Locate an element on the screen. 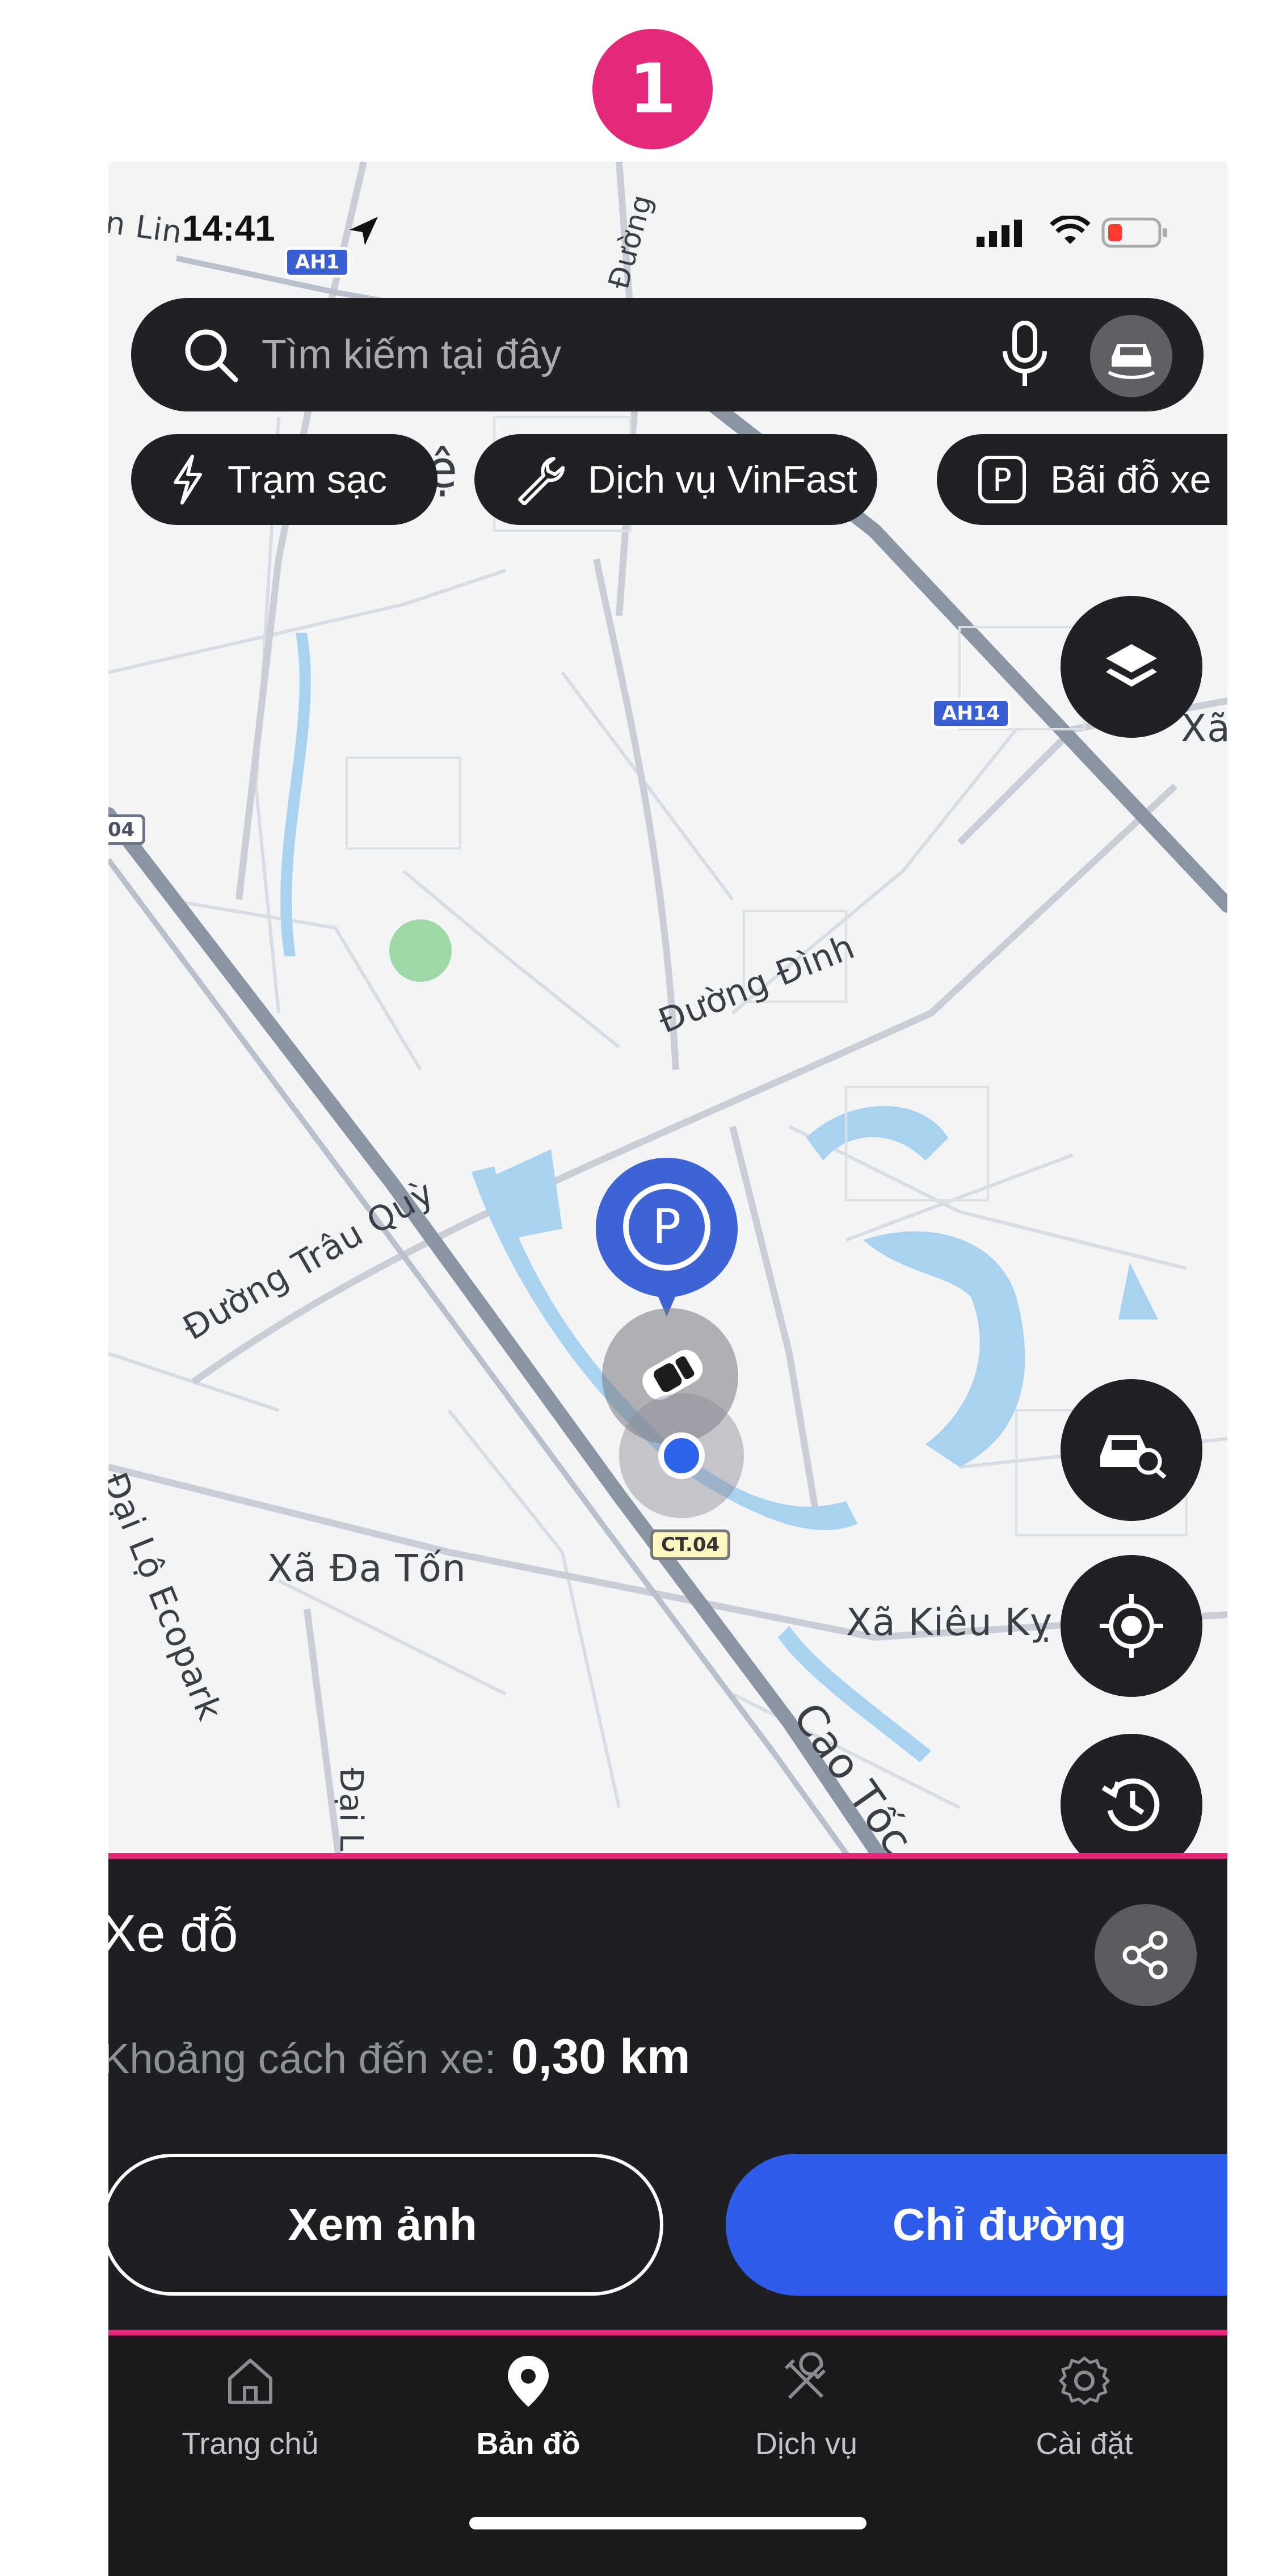 This screenshot has width=1279, height=2576. road-shield-04: 04 is located at coordinates (127, 829).